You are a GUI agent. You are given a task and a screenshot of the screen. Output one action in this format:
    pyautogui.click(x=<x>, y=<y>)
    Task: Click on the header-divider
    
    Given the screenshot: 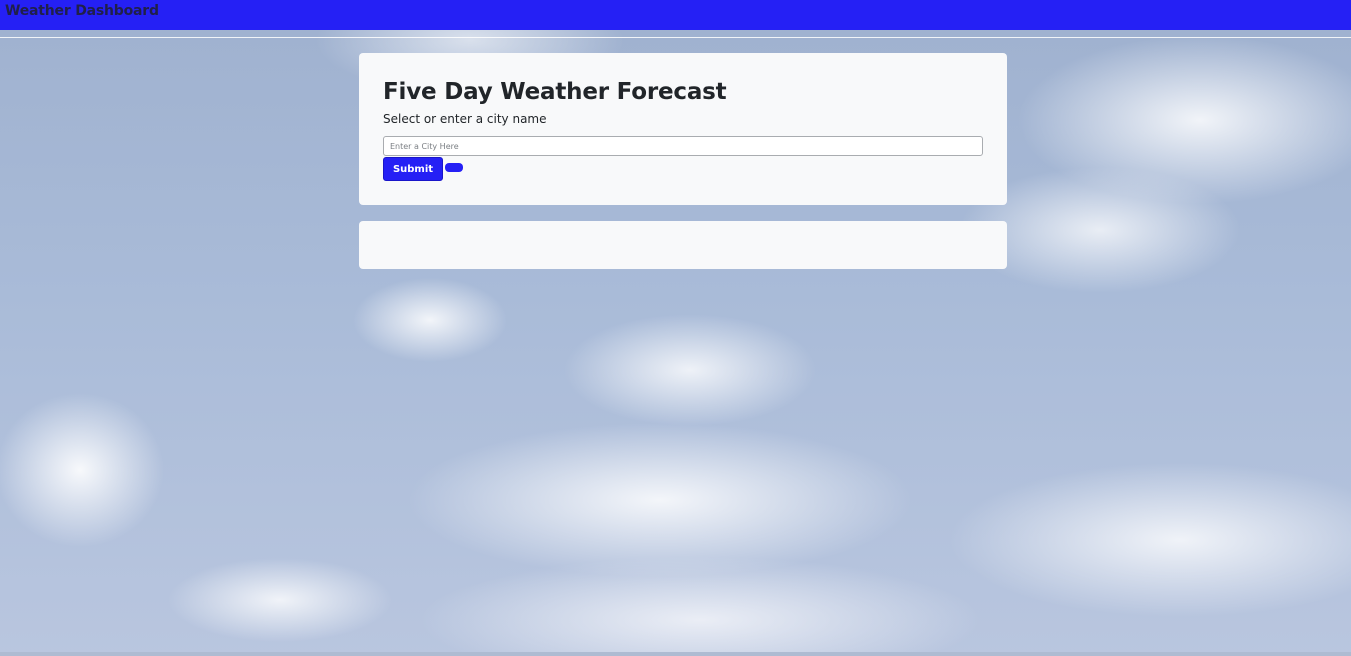 What is the action you would take?
    pyautogui.click(x=675, y=37)
    